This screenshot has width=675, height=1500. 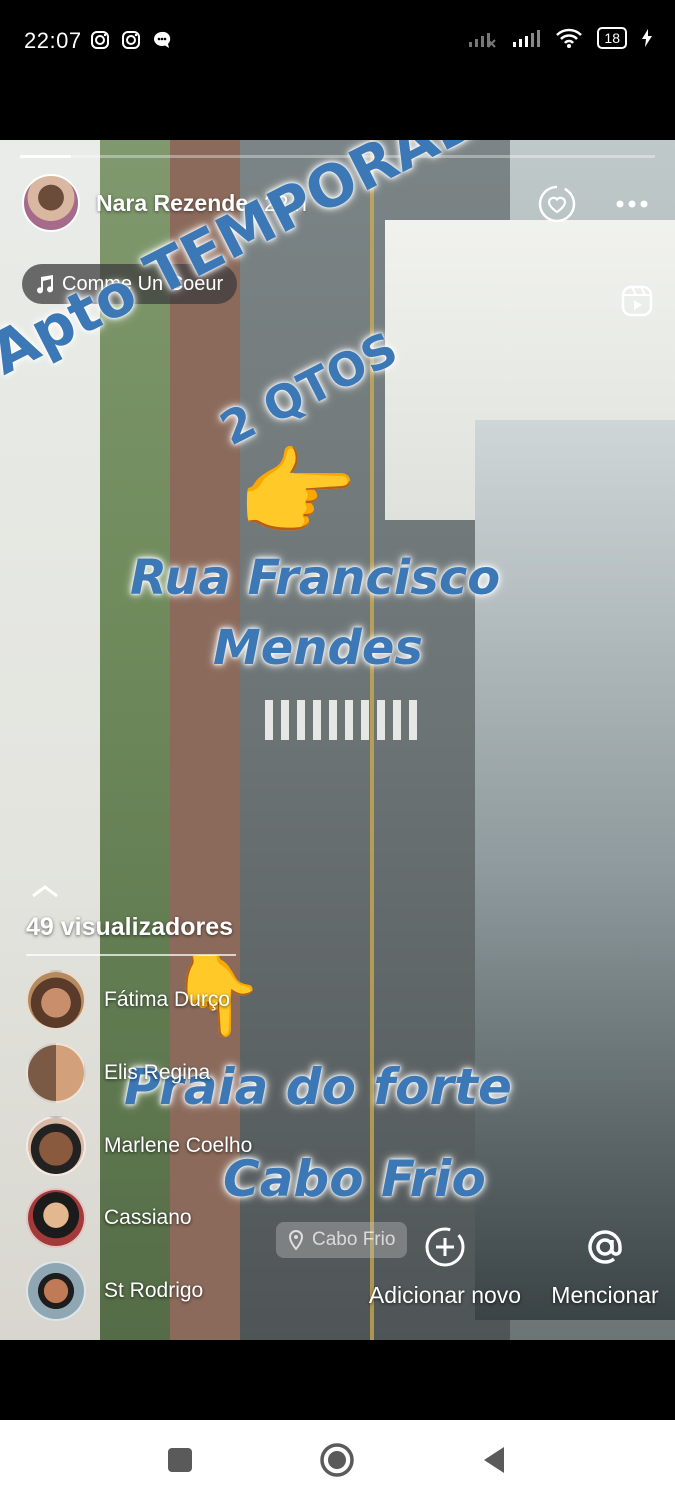 I want to click on viewer-name: Fátima Durço, so click(x=167, y=999).